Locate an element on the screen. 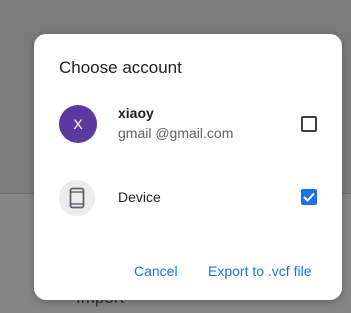  export-vcf-button: Export to .vcf file is located at coordinates (259, 271).